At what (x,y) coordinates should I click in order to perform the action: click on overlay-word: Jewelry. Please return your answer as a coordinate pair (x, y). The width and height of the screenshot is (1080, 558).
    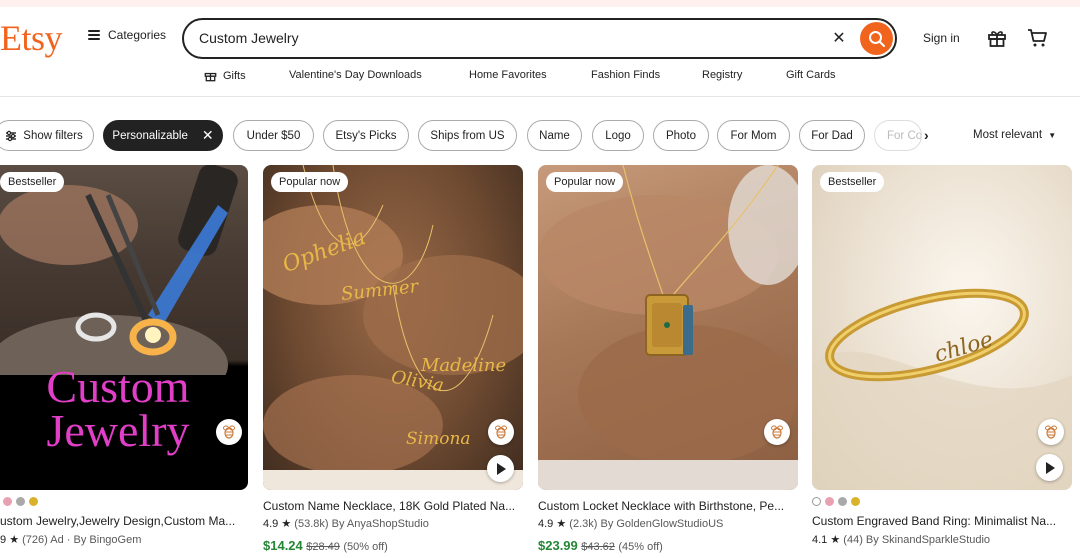
    Looking at the image, I should click on (118, 430).